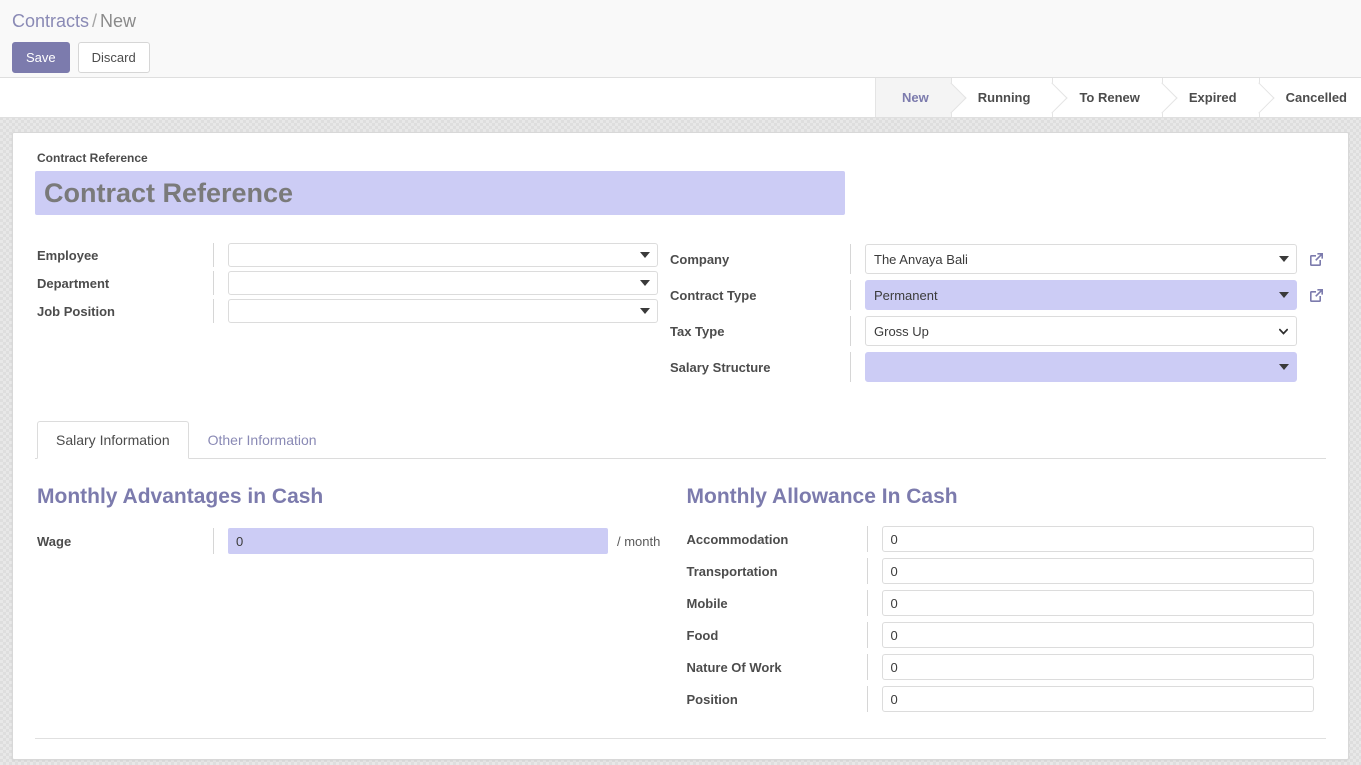  I want to click on field-row-transportation: Transportation, so click(1006, 571).